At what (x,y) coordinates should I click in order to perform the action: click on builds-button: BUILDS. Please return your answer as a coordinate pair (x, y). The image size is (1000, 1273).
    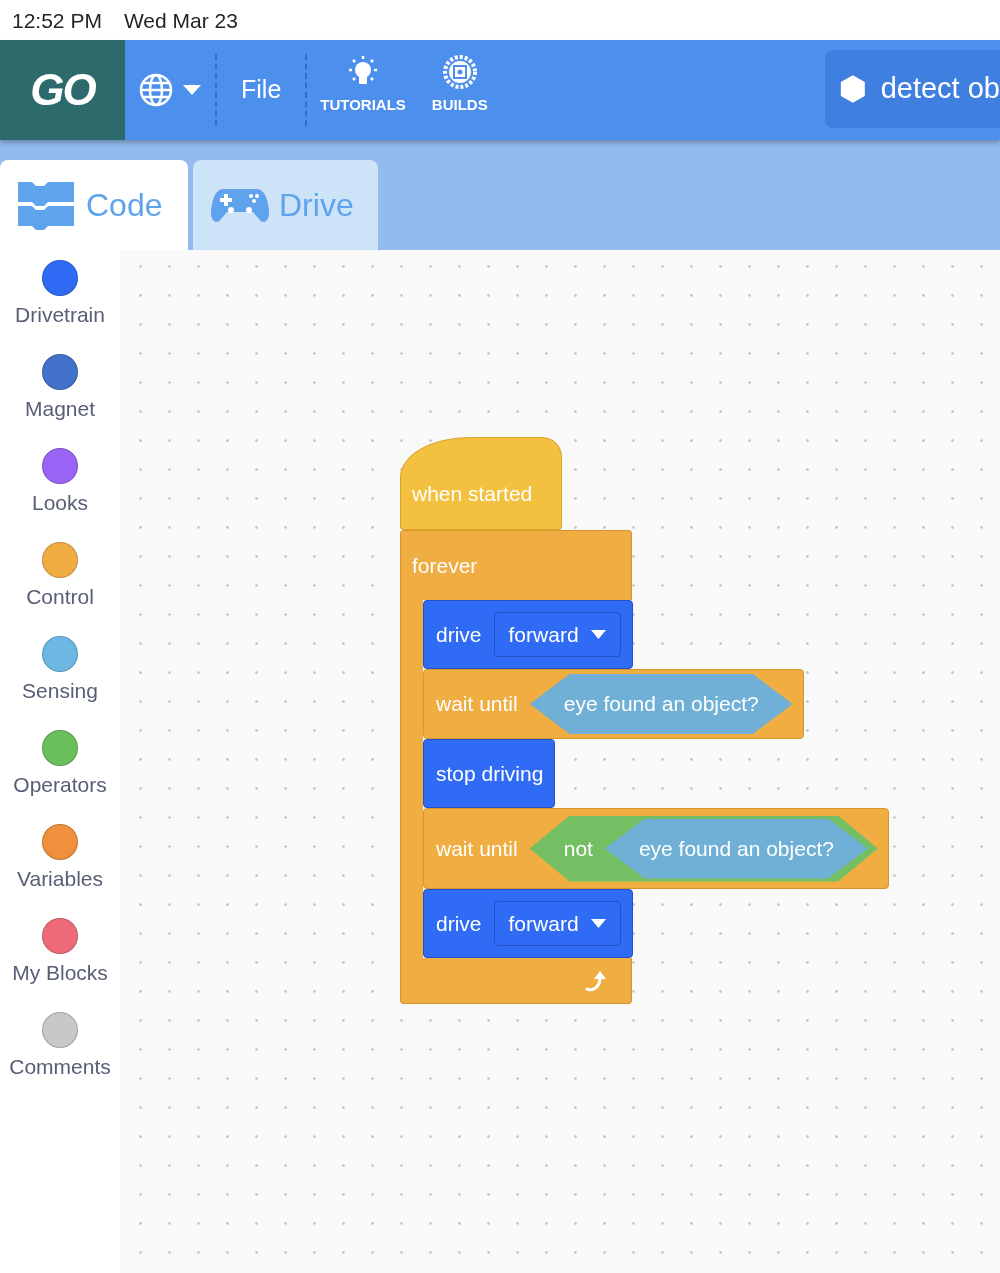
    Looking at the image, I should click on (459, 90).